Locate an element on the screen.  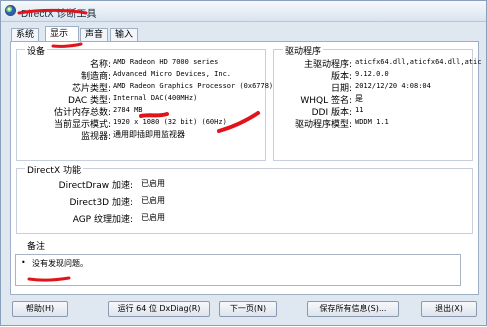
directdraw-value: 已启用 is located at coordinates (153, 183).